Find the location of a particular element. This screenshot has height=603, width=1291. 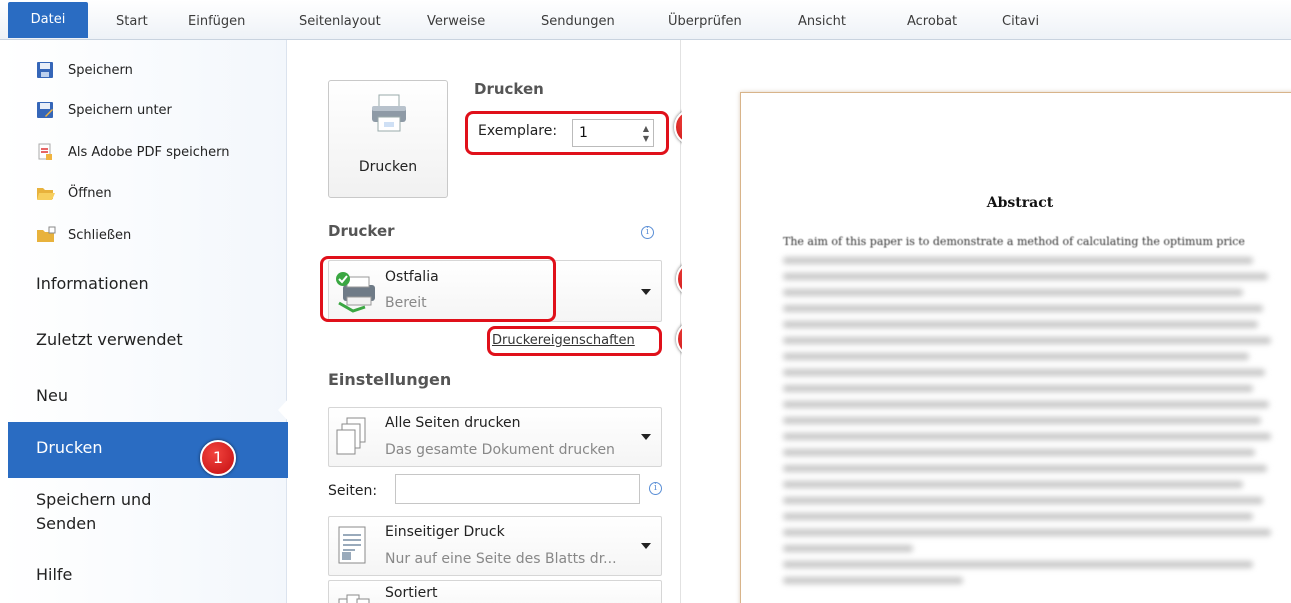

callout-box-copies is located at coordinates (567, 133).